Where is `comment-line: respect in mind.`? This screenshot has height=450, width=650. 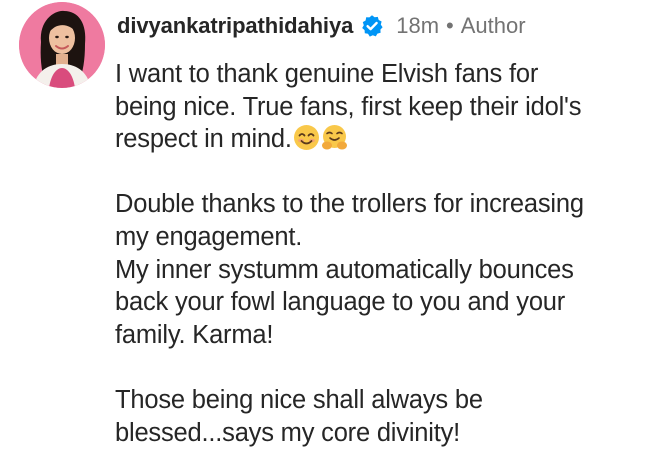 comment-line: respect in mind. is located at coordinates (380, 139).